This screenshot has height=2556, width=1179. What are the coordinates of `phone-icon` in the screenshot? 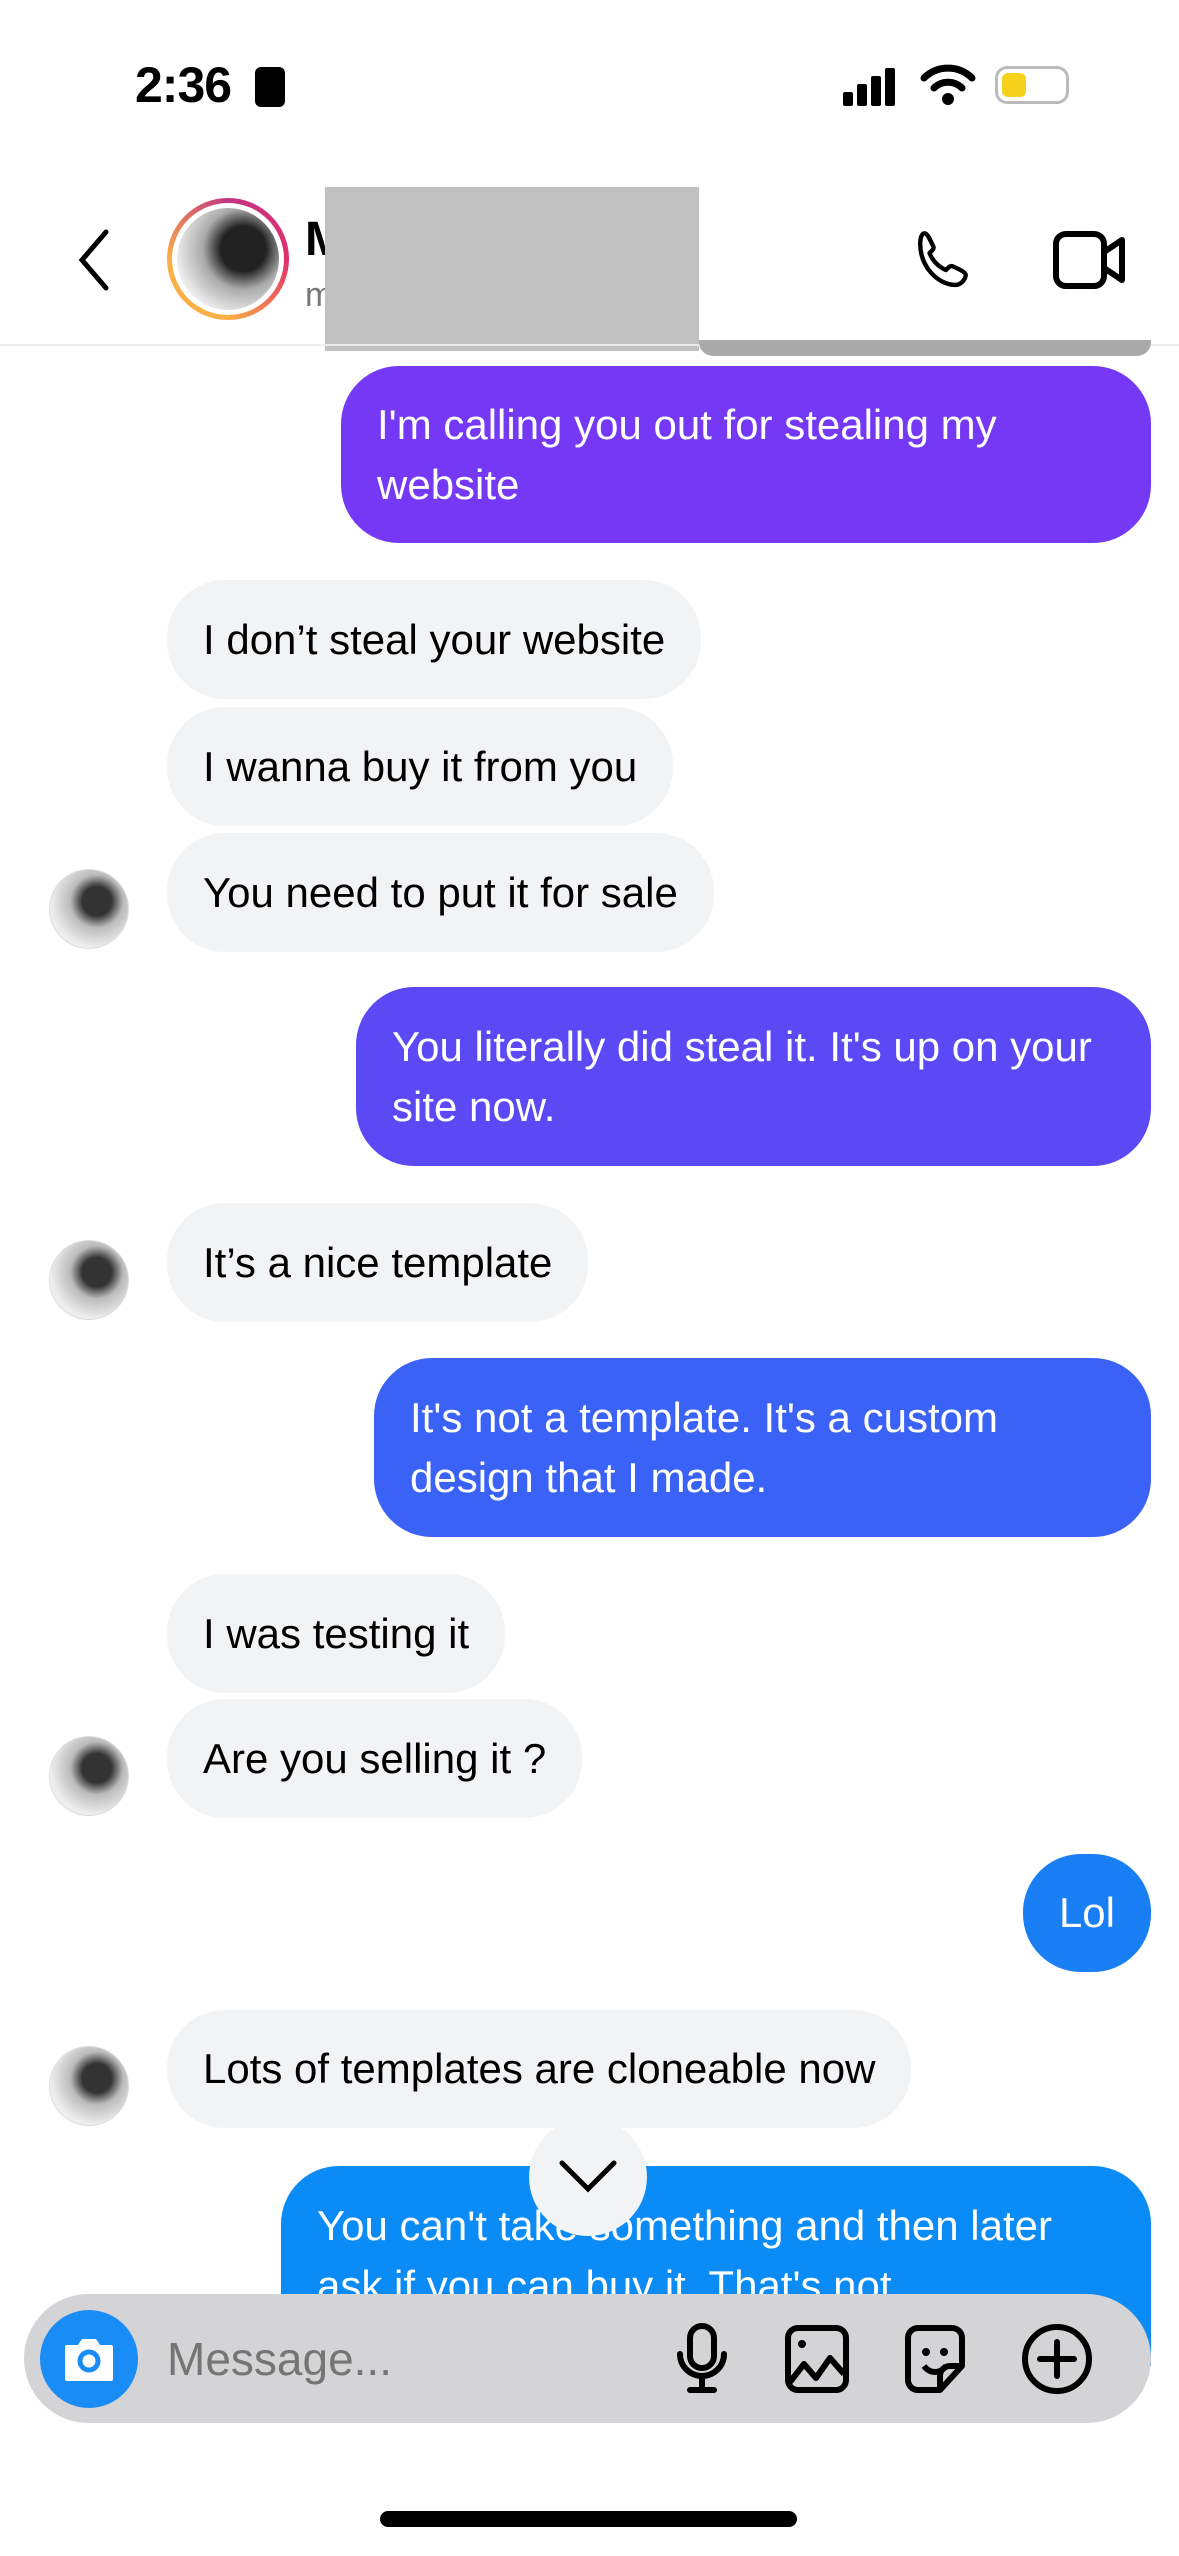 It's located at (945, 261).